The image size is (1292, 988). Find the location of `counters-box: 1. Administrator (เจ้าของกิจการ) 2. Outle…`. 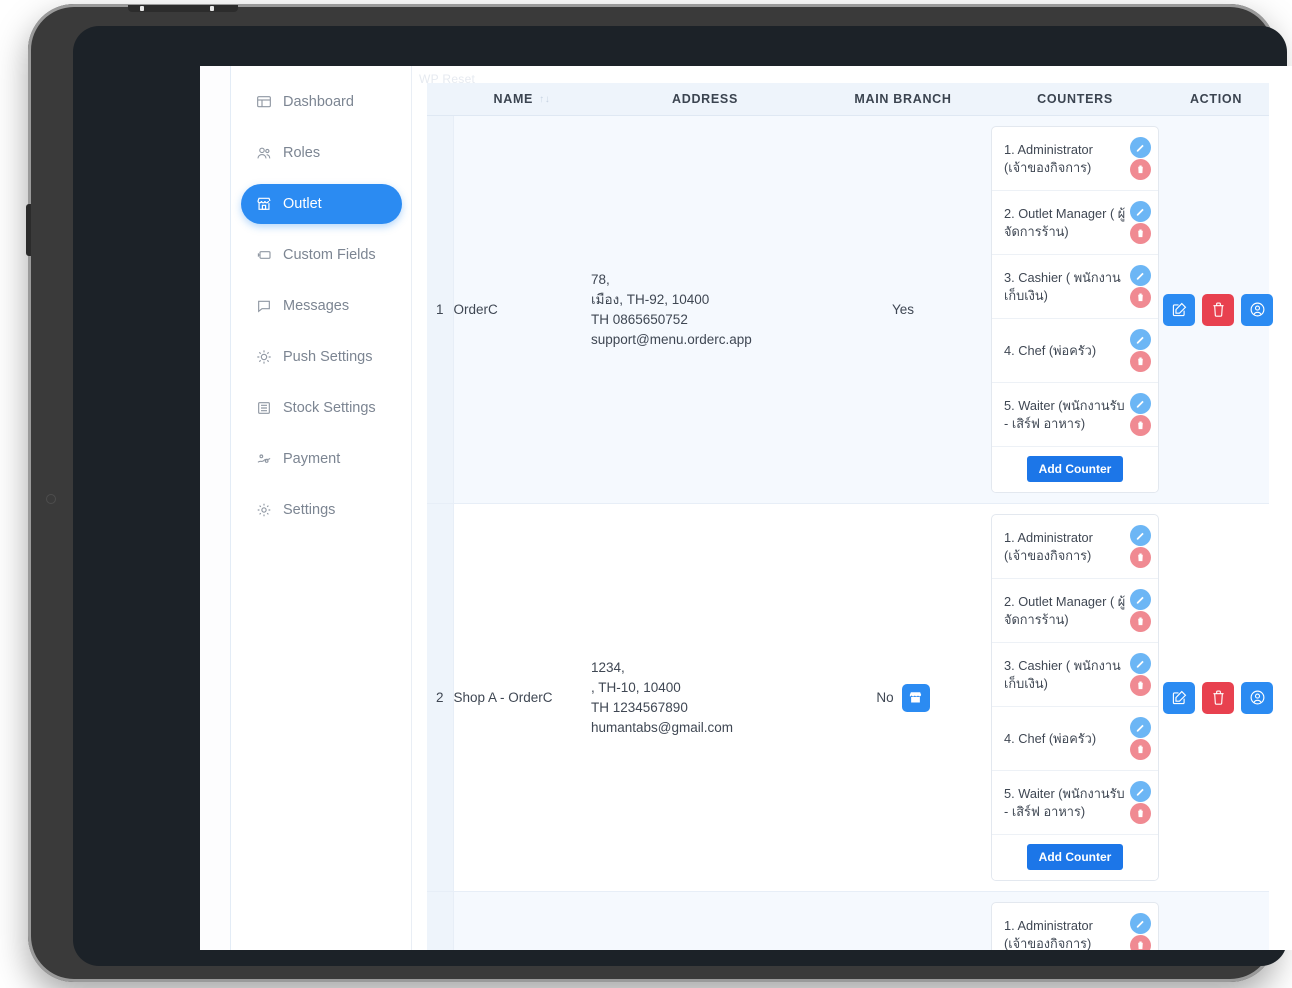

counters-box: 1. Administrator (เจ้าของกิจการ) 2. Outle… is located at coordinates (1075, 697).